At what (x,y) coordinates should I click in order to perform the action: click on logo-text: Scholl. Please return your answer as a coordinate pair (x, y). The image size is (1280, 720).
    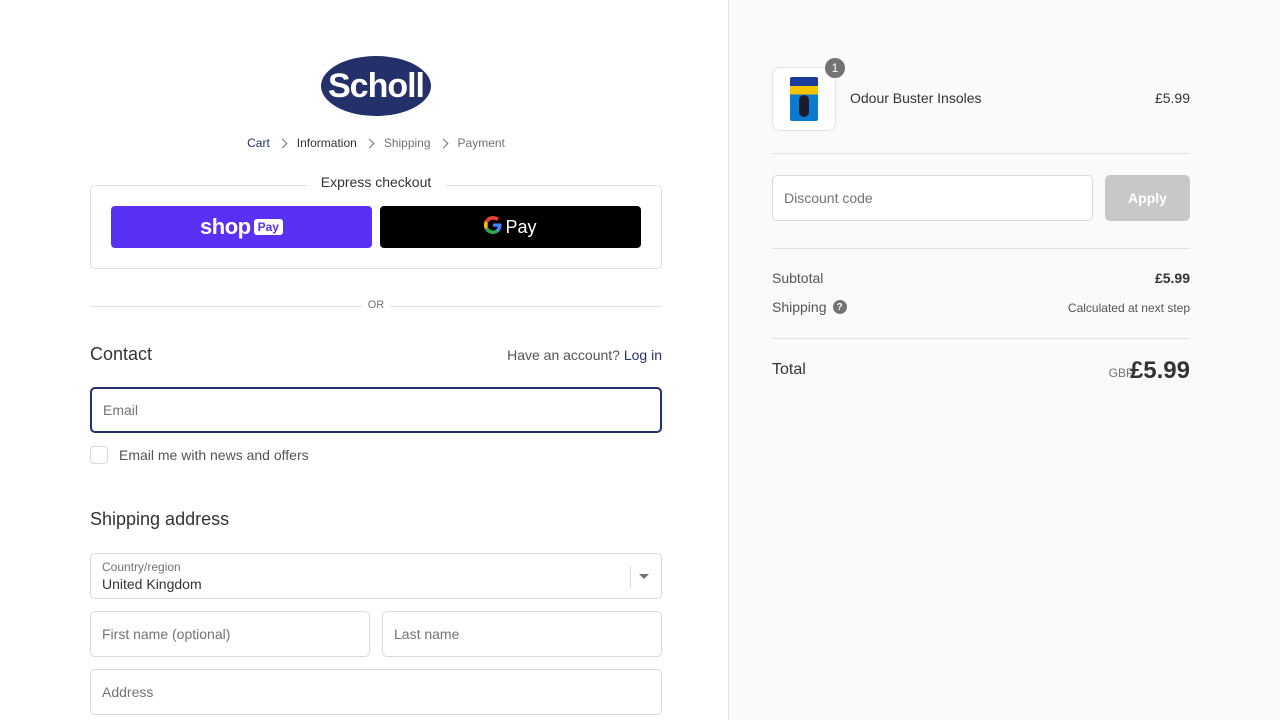
    Looking at the image, I should click on (376, 85).